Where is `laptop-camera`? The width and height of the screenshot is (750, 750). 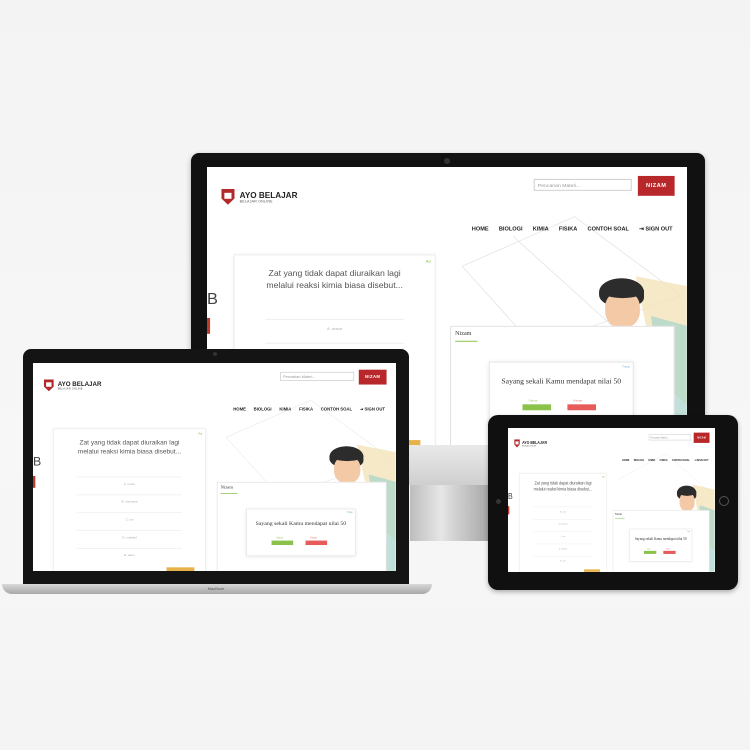
laptop-camera is located at coordinates (215, 354).